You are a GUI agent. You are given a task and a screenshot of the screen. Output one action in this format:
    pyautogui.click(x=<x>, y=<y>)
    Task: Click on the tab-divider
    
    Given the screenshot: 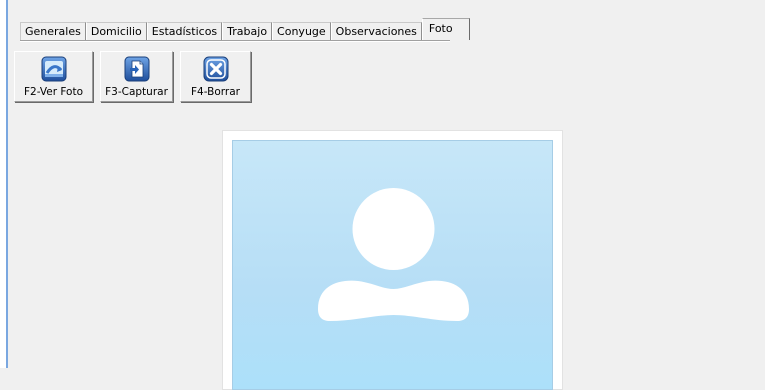 What is the action you would take?
    pyautogui.click(x=235, y=41)
    